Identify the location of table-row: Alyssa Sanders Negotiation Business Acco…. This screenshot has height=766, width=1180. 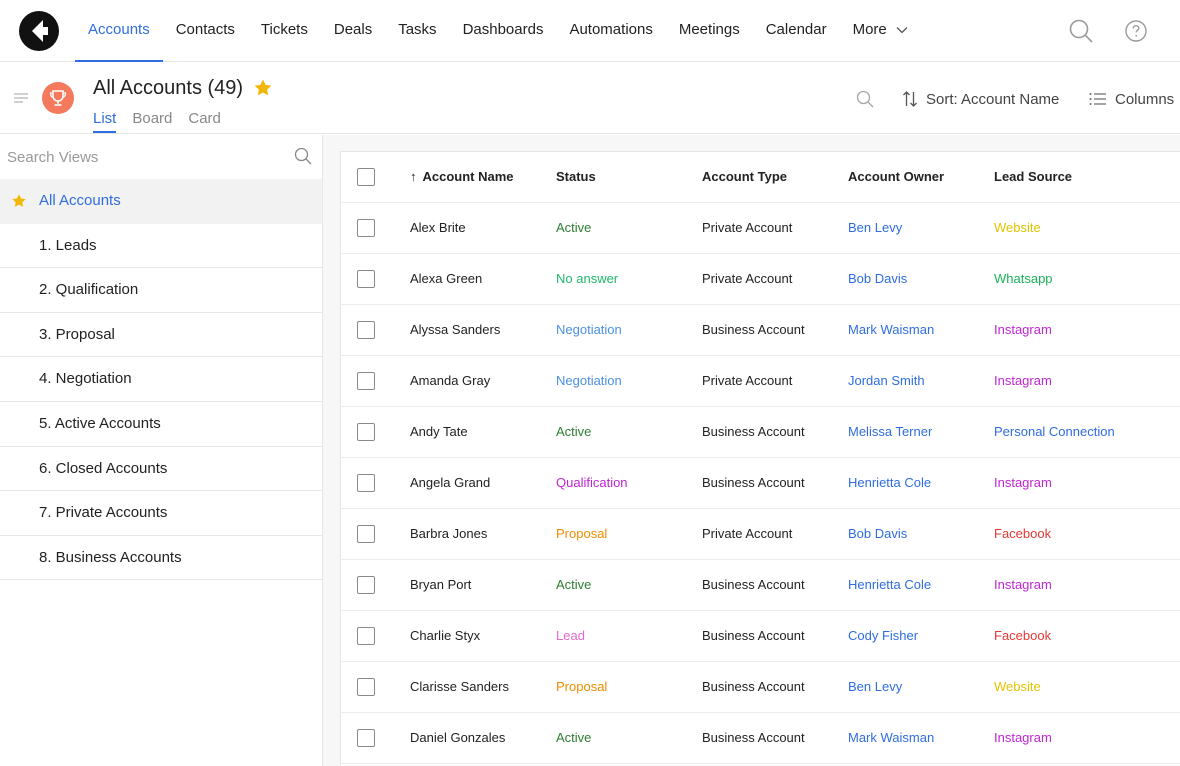
(760, 330).